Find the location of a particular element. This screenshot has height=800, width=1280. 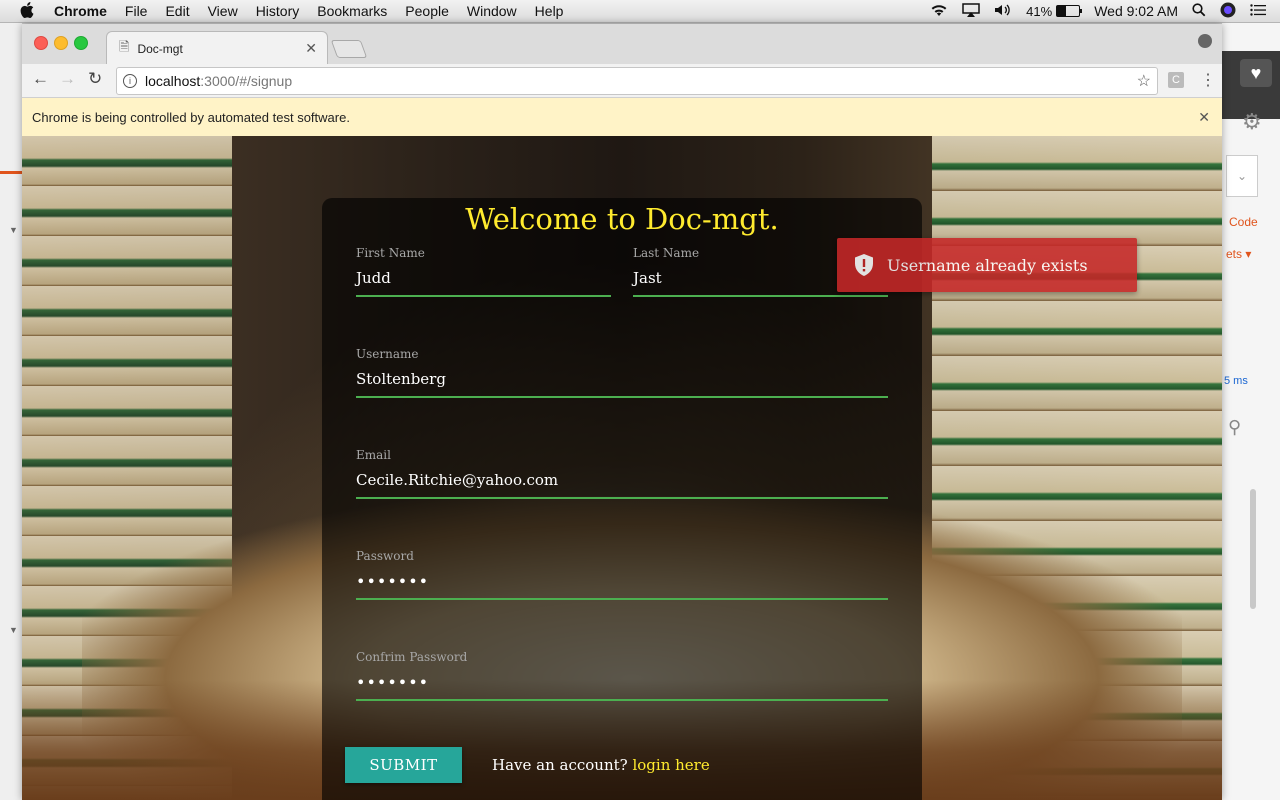

chrome-menu-icon: ⋮ is located at coordinates (1208, 80).